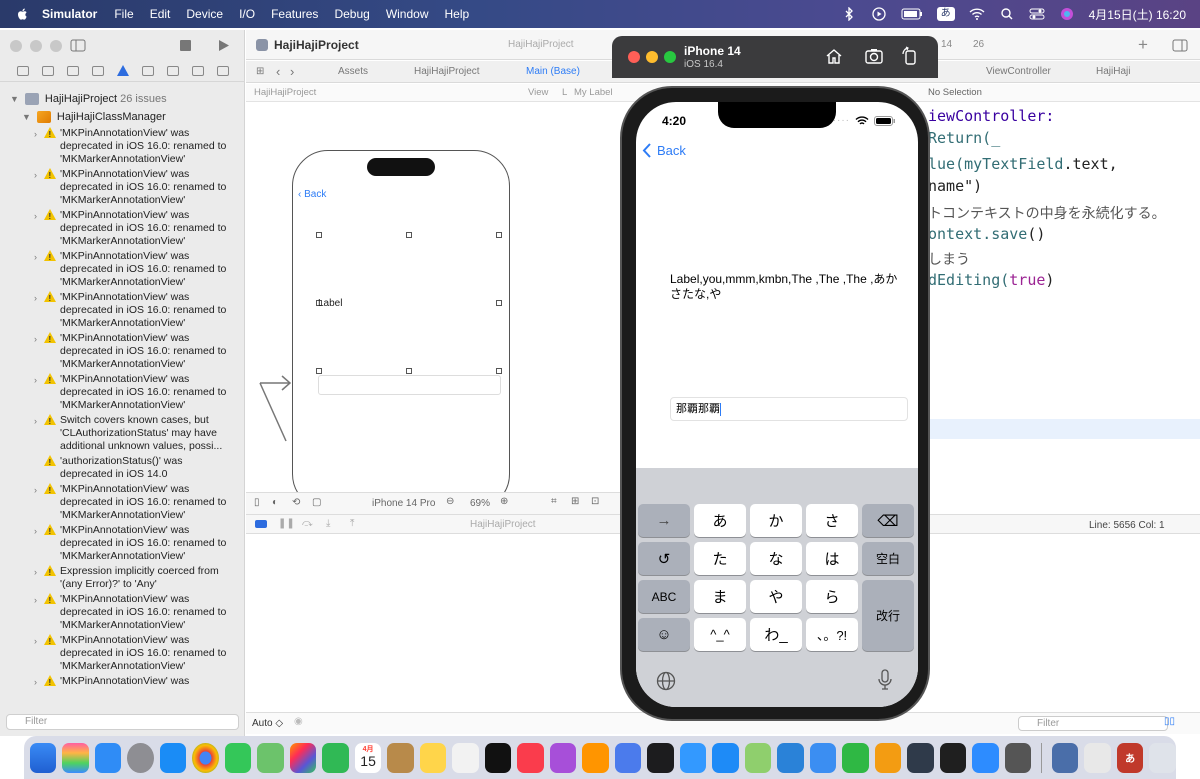 This screenshot has height=779, width=1200. What do you see at coordinates (1018, 71) in the screenshot?
I see `tab-viewcontroller: ViewController` at bounding box center [1018, 71].